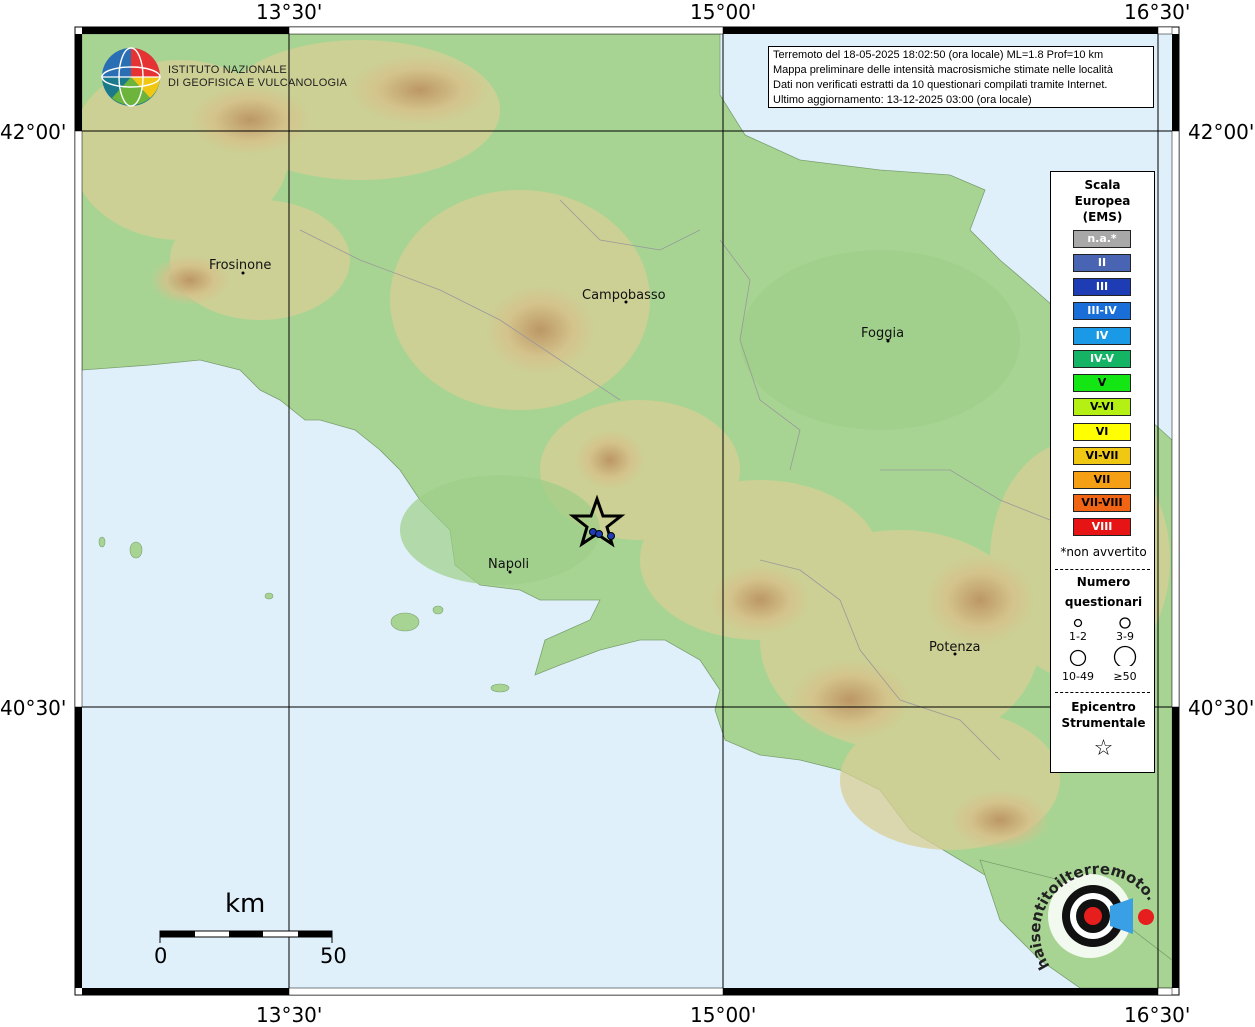 The image size is (1255, 1027). What do you see at coordinates (1103, 748) in the screenshot?
I see `legend-star-icon: ☆` at bounding box center [1103, 748].